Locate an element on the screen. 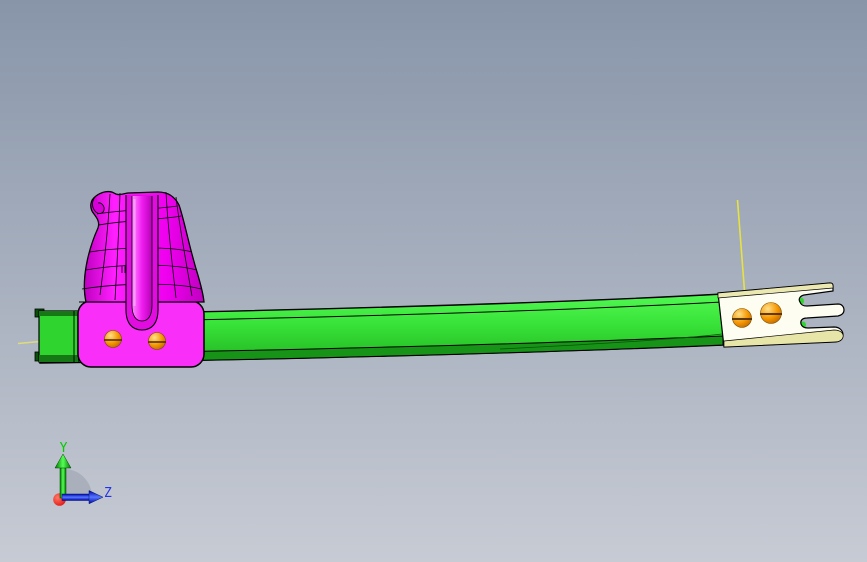  axis-z-label: Z is located at coordinates (108, 493).